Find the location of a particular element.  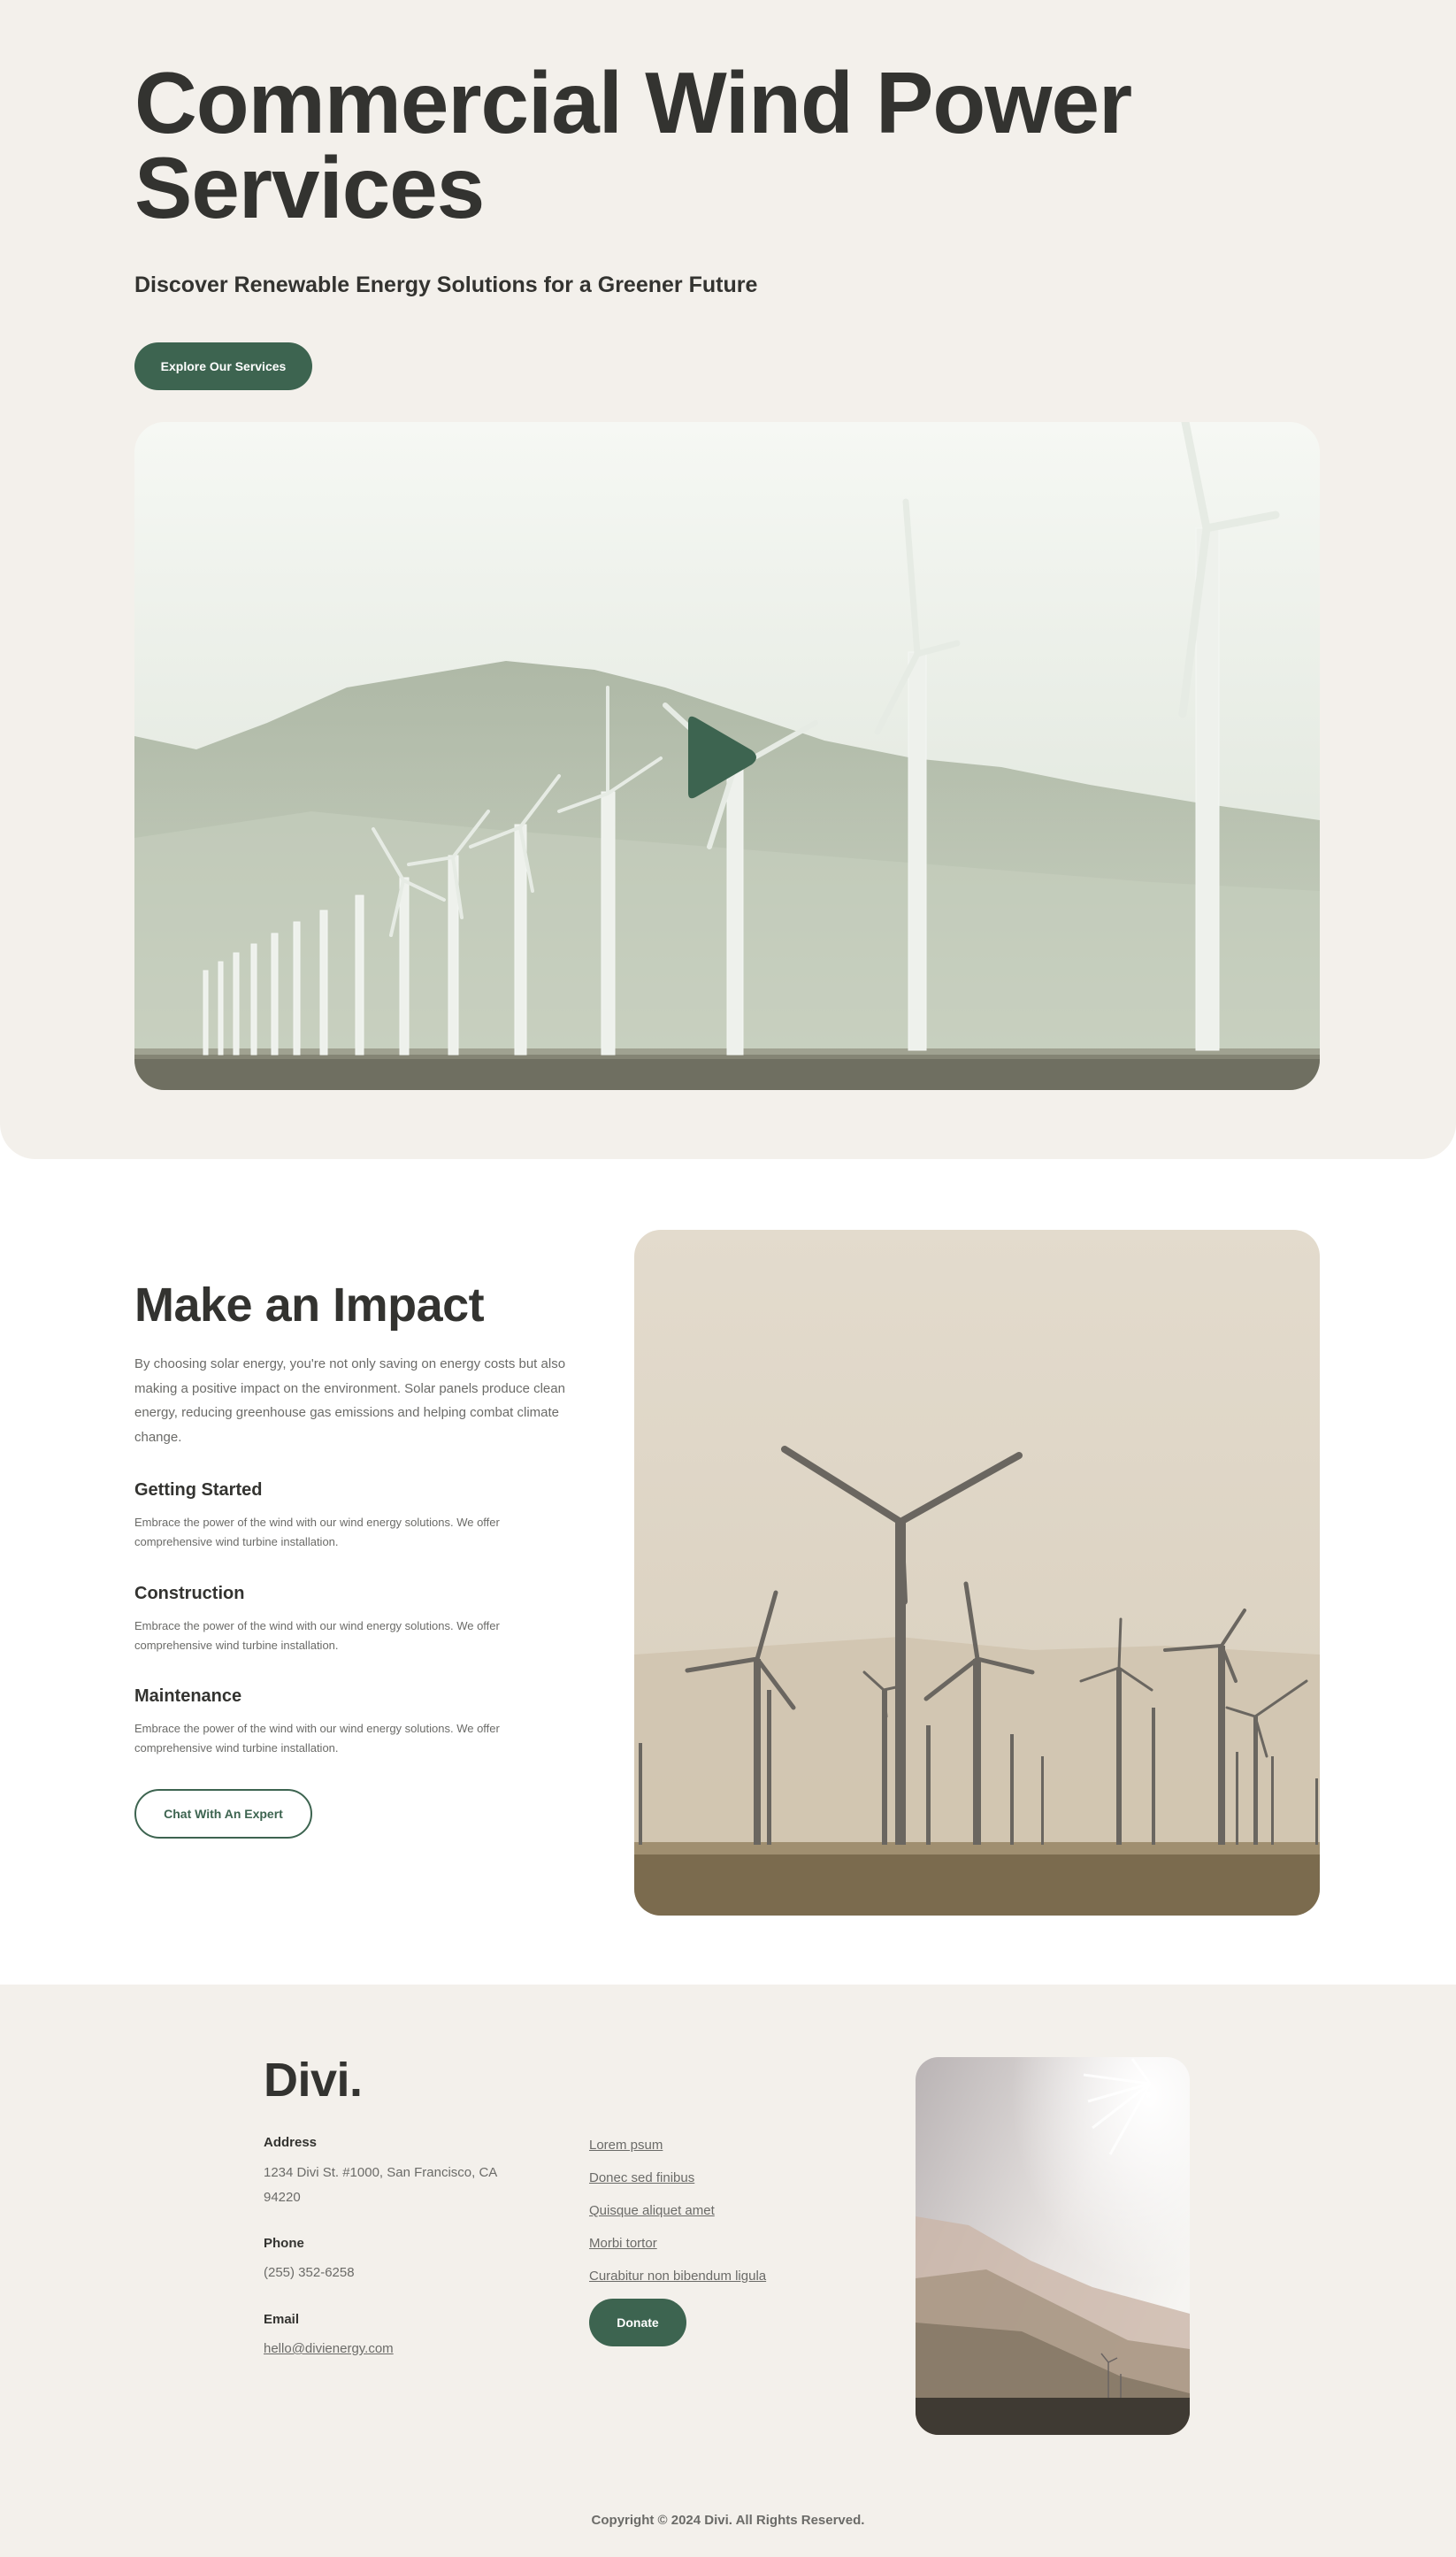

donate-button: Donate is located at coordinates (637, 2322).